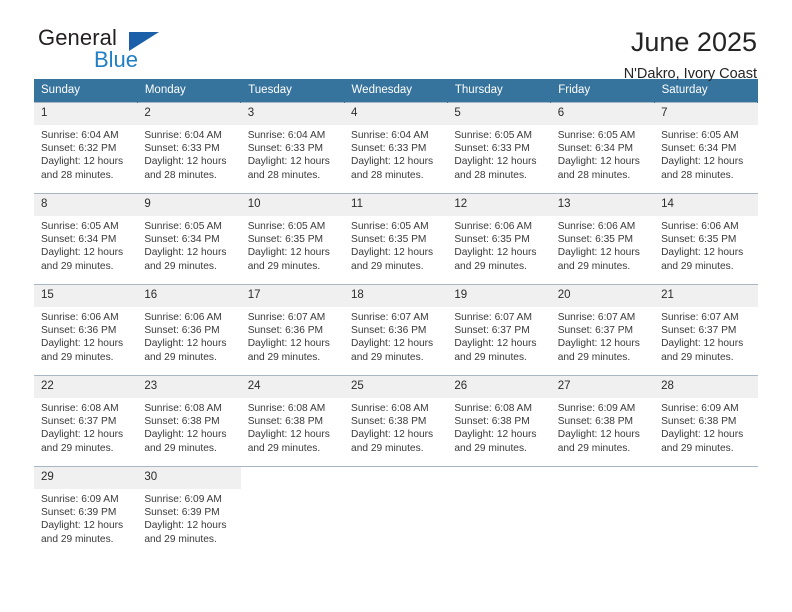  Describe the element at coordinates (189, 91) in the screenshot. I see `weekday-header-monday: Monday` at that location.